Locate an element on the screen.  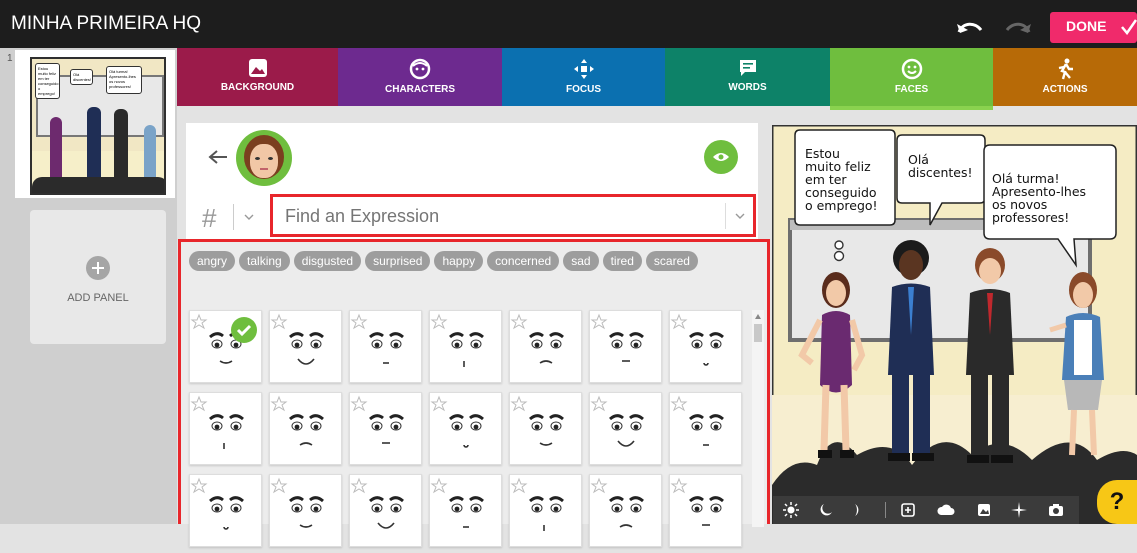
expression-search-input is located at coordinates (495, 216).